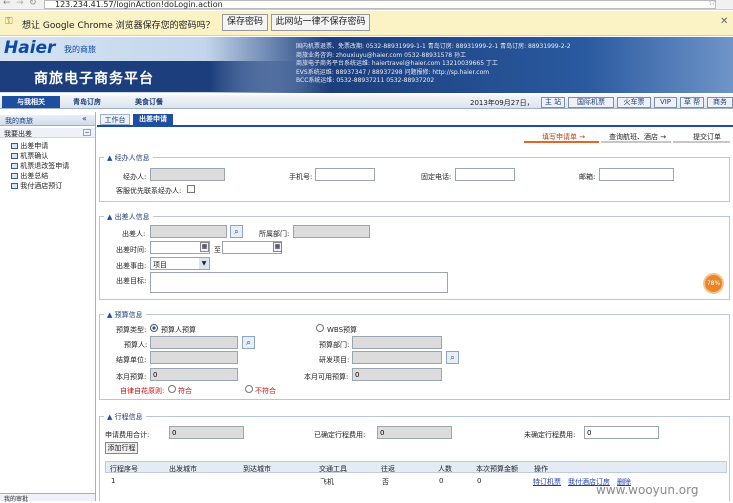 This screenshot has width=733, height=503. I want to click on never-save-button: 此网站一律不保存密码, so click(320, 22).